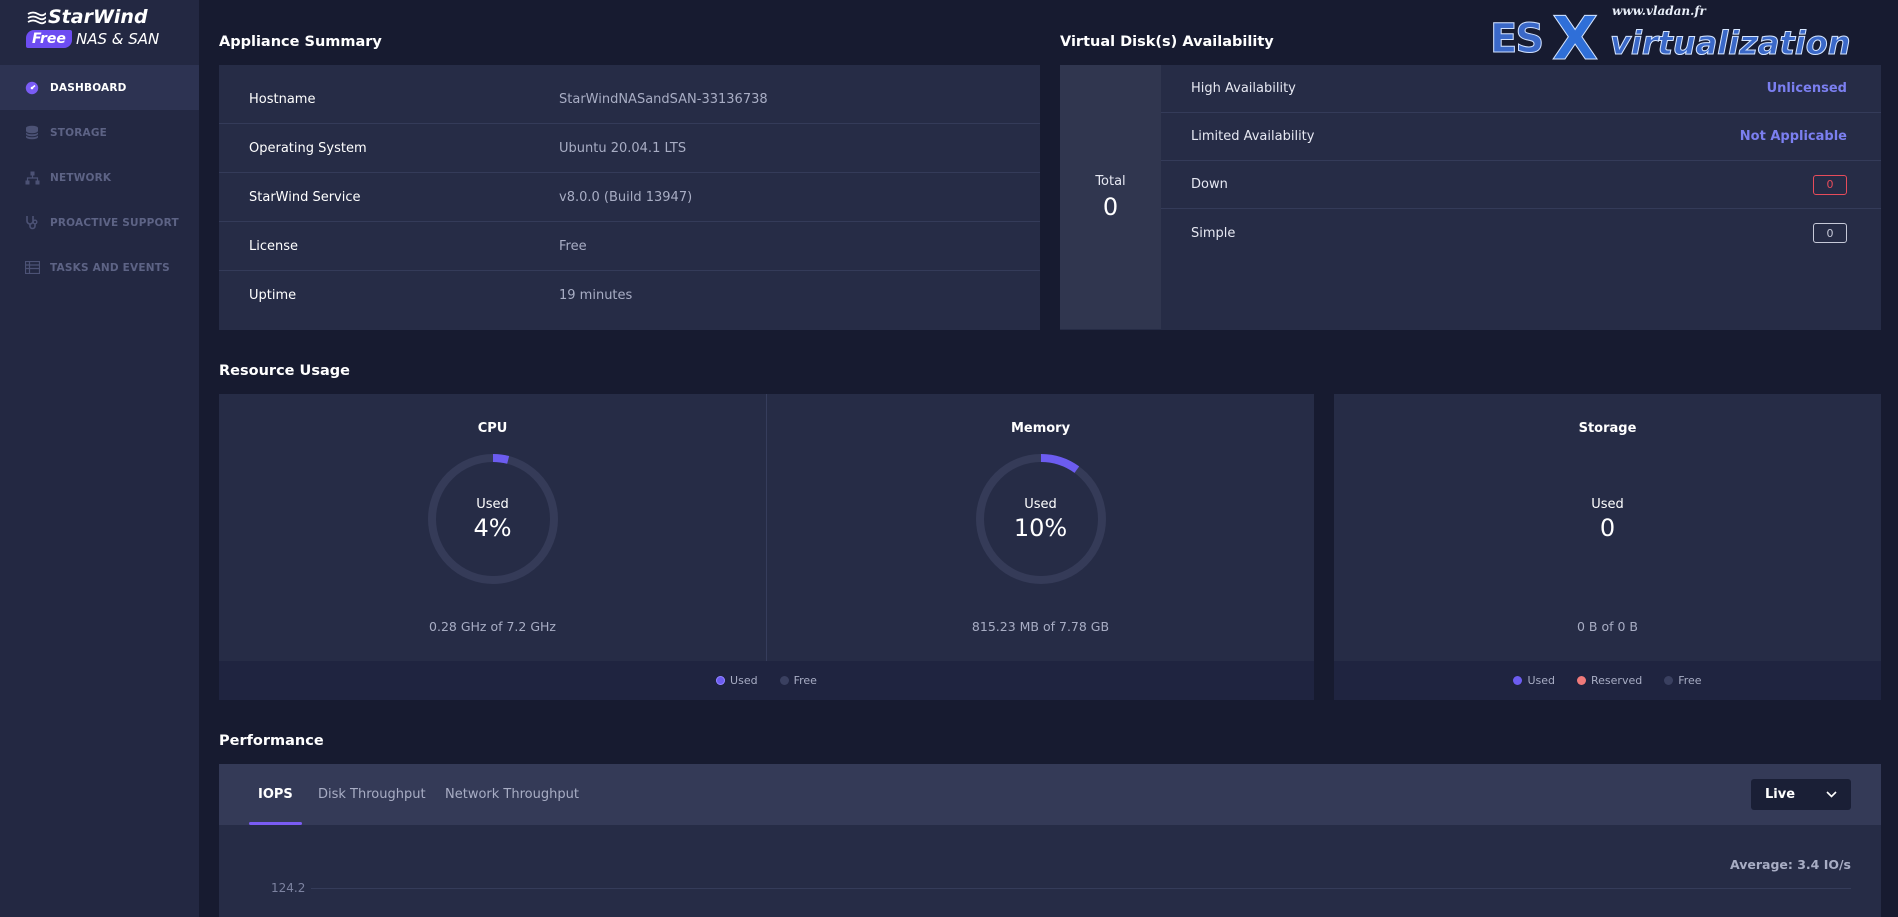  Describe the element at coordinates (110, 267) in the screenshot. I see `sidebar-item-label: TASKS AND EVENTS` at that location.